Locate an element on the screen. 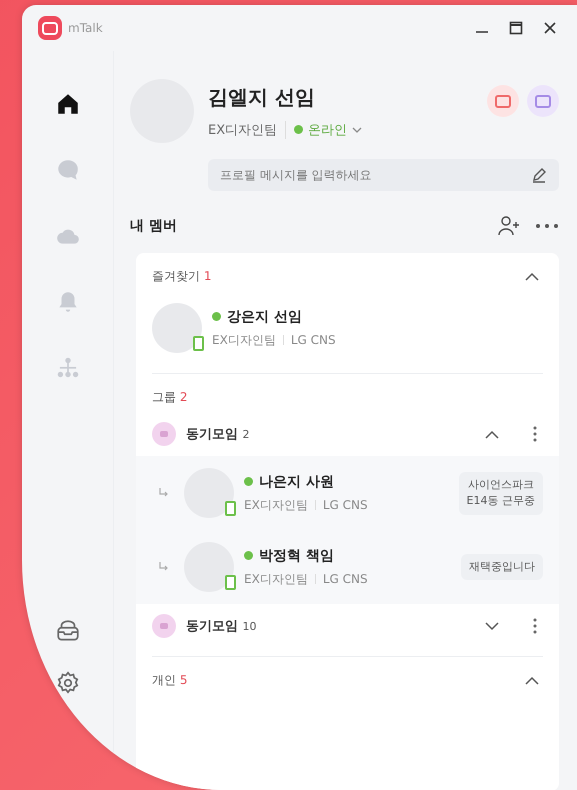 This screenshot has width=577, height=790. profile-name: 김엘지 선임 is located at coordinates (262, 97).